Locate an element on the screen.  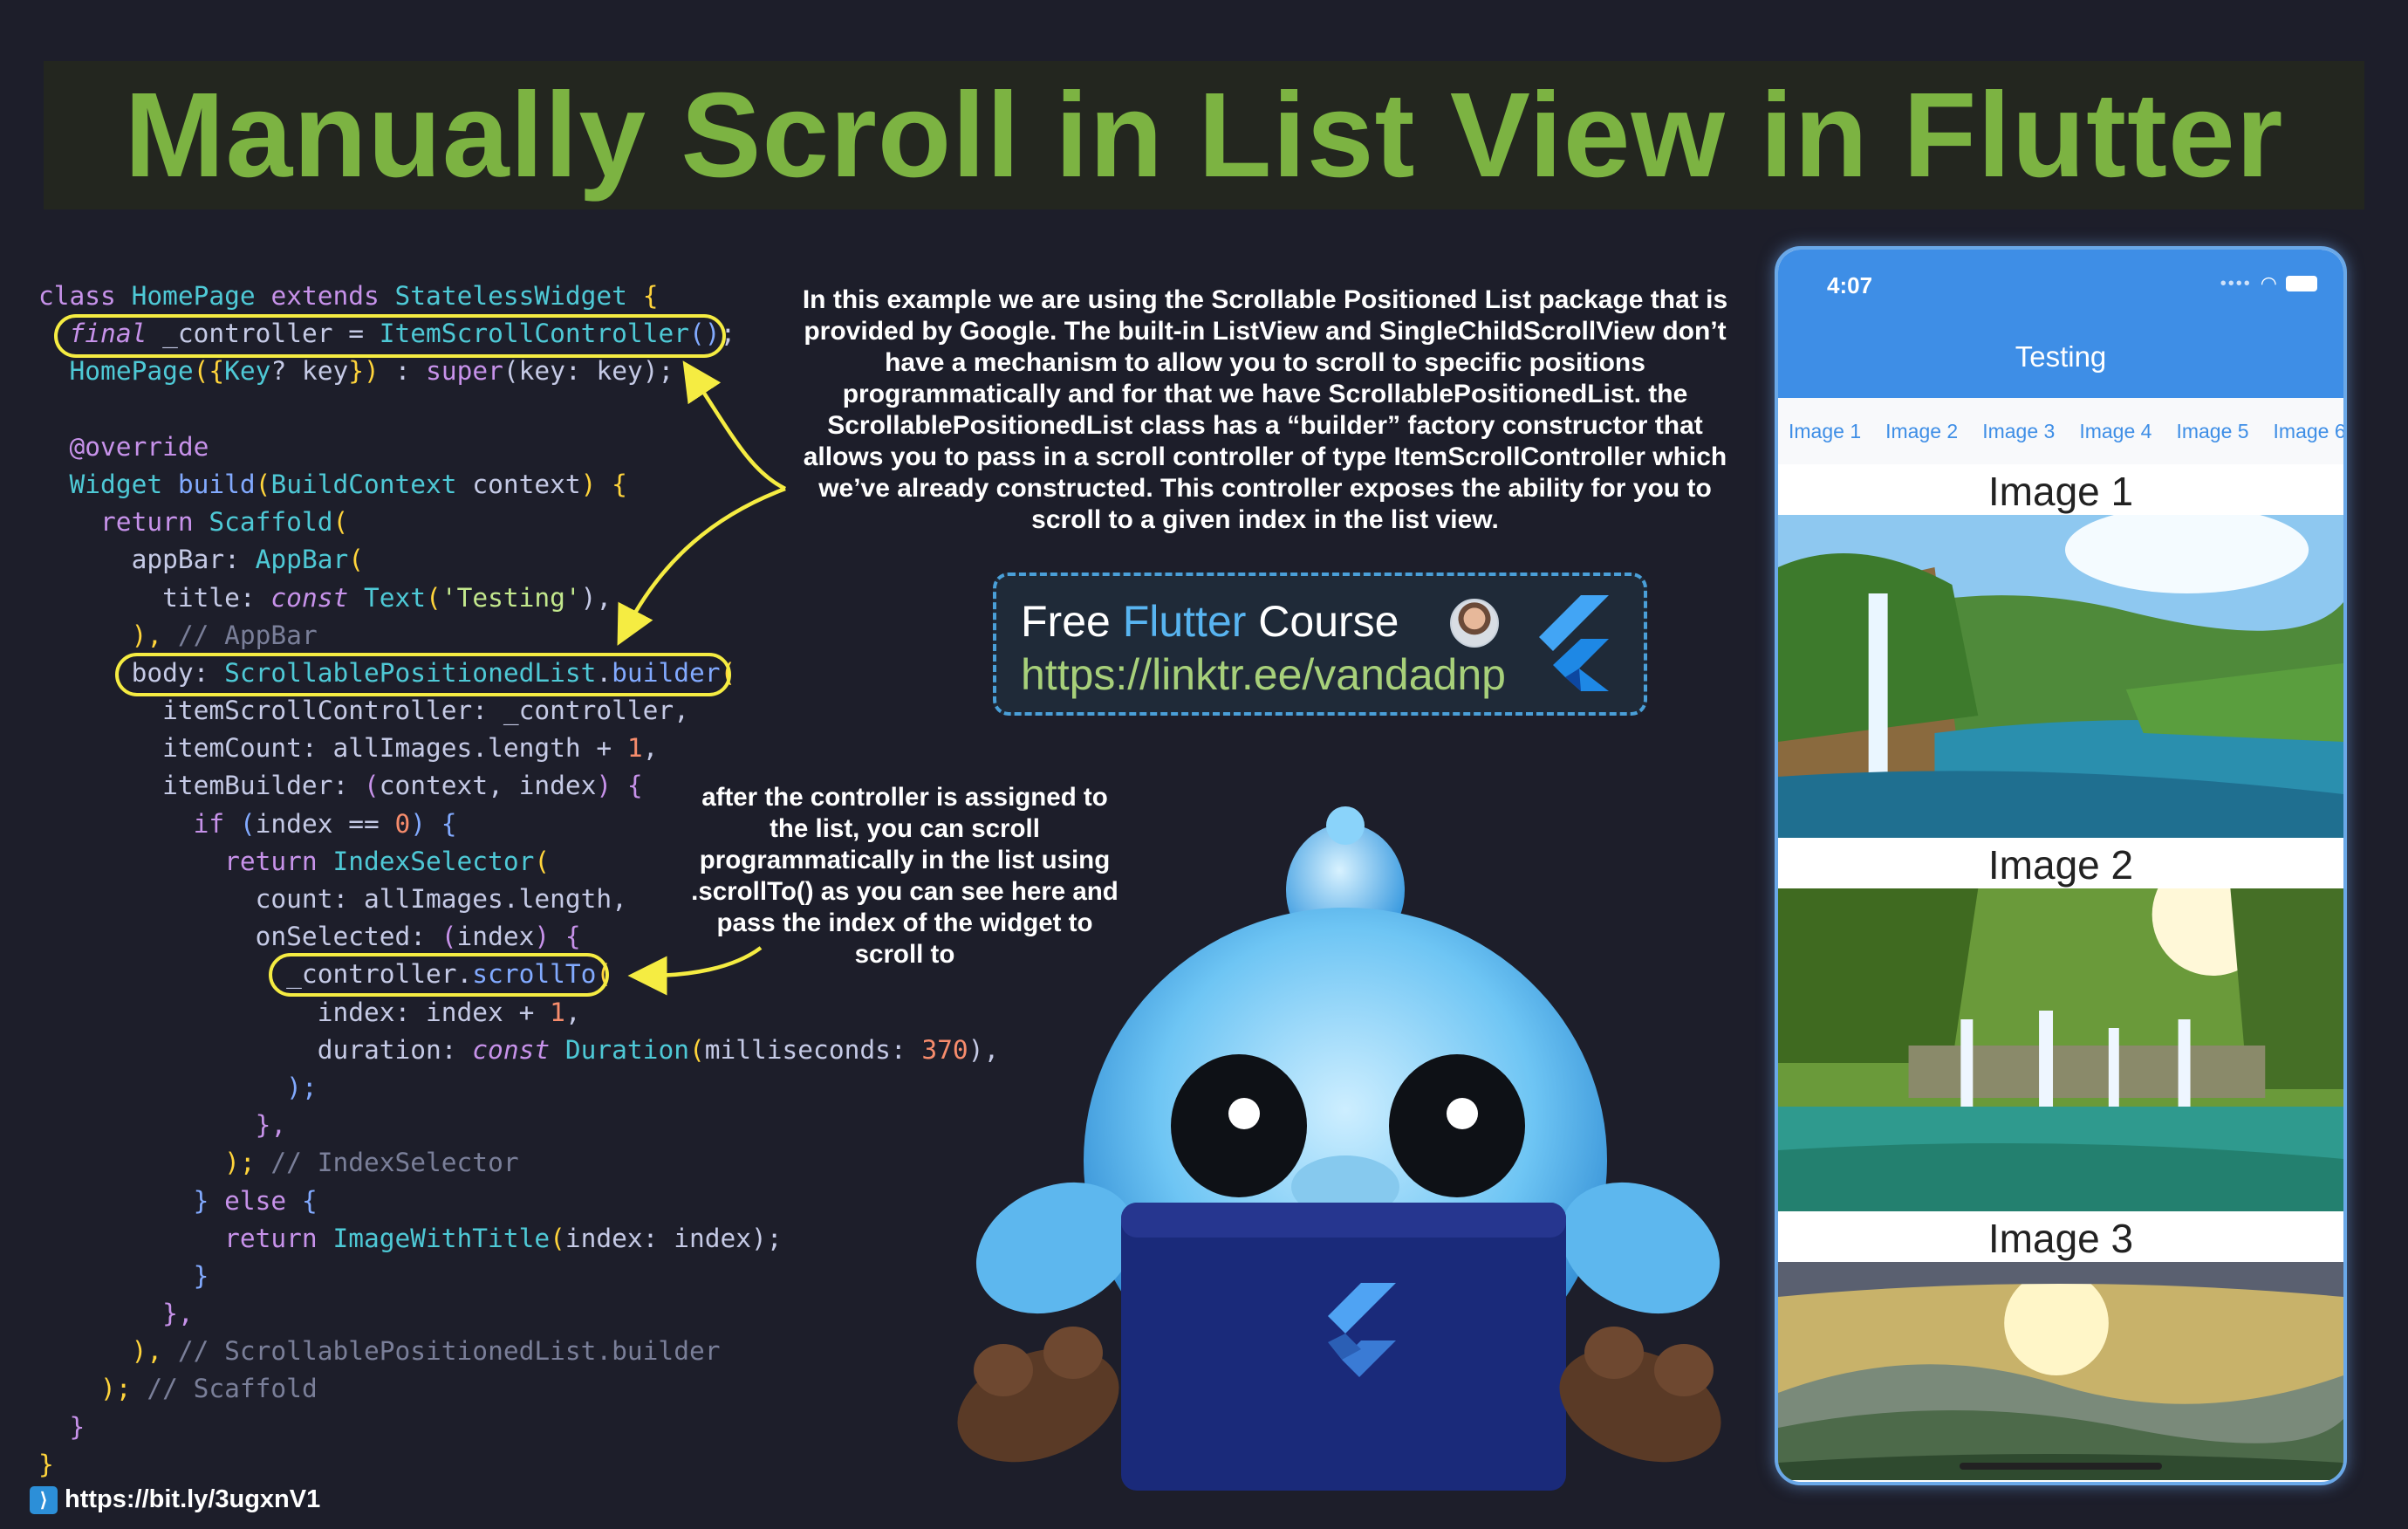
index-tab: Image 6 is located at coordinates (2308, 431).